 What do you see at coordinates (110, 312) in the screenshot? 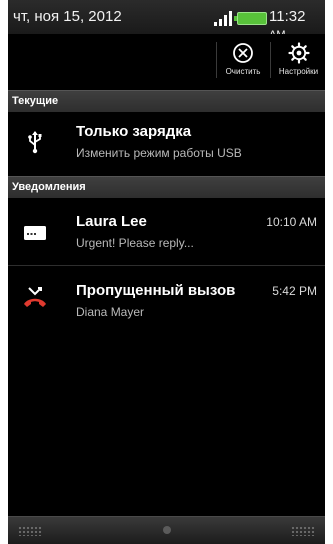
I see `notification-subtitle: Diana Mayer` at bounding box center [110, 312].